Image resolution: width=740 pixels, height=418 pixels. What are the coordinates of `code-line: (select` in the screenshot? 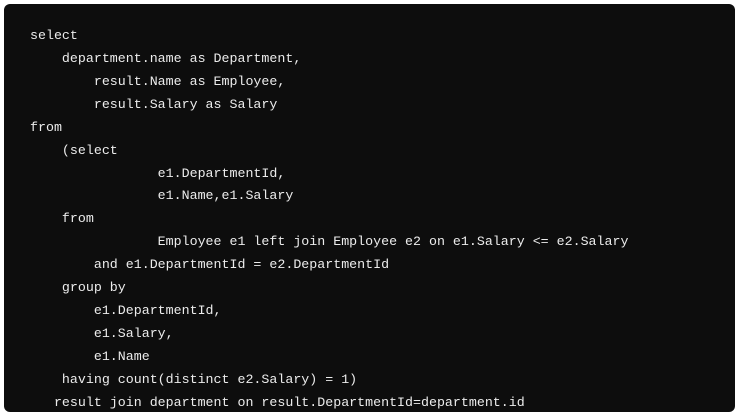 It's located at (74, 150).